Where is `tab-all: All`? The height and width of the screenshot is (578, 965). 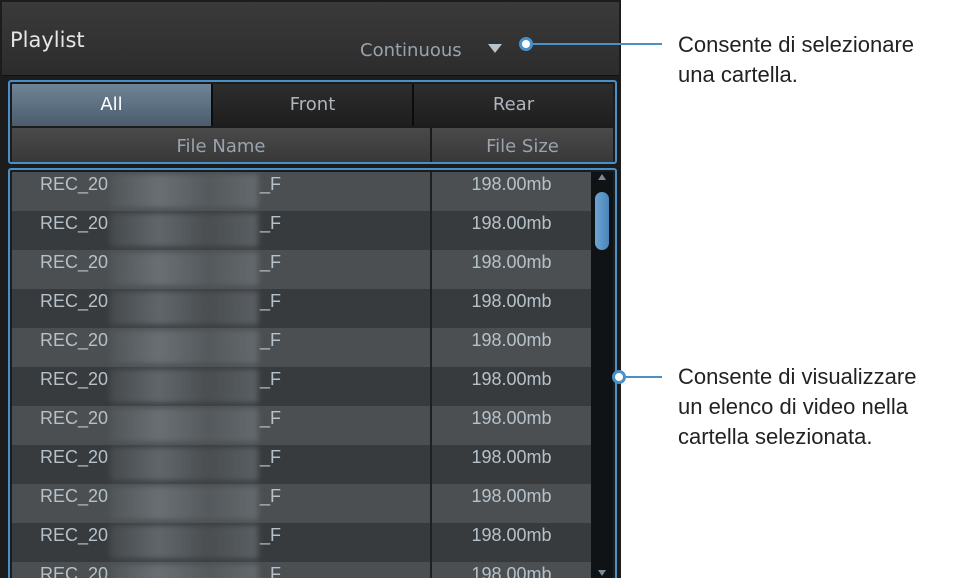 tab-all: All is located at coordinates (112, 105).